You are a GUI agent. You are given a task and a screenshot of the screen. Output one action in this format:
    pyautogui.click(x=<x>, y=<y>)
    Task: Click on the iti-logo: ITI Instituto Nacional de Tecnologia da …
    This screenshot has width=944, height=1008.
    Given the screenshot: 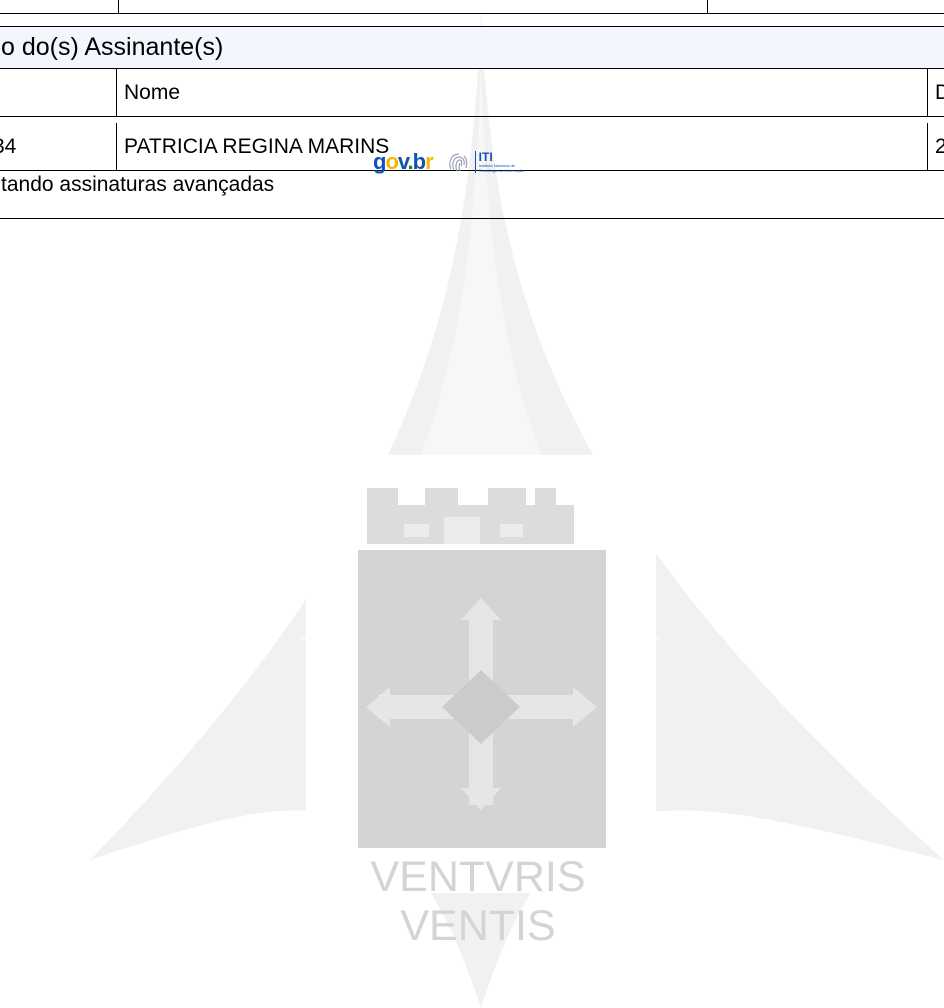 What is the action you would take?
    pyautogui.click(x=499, y=161)
    